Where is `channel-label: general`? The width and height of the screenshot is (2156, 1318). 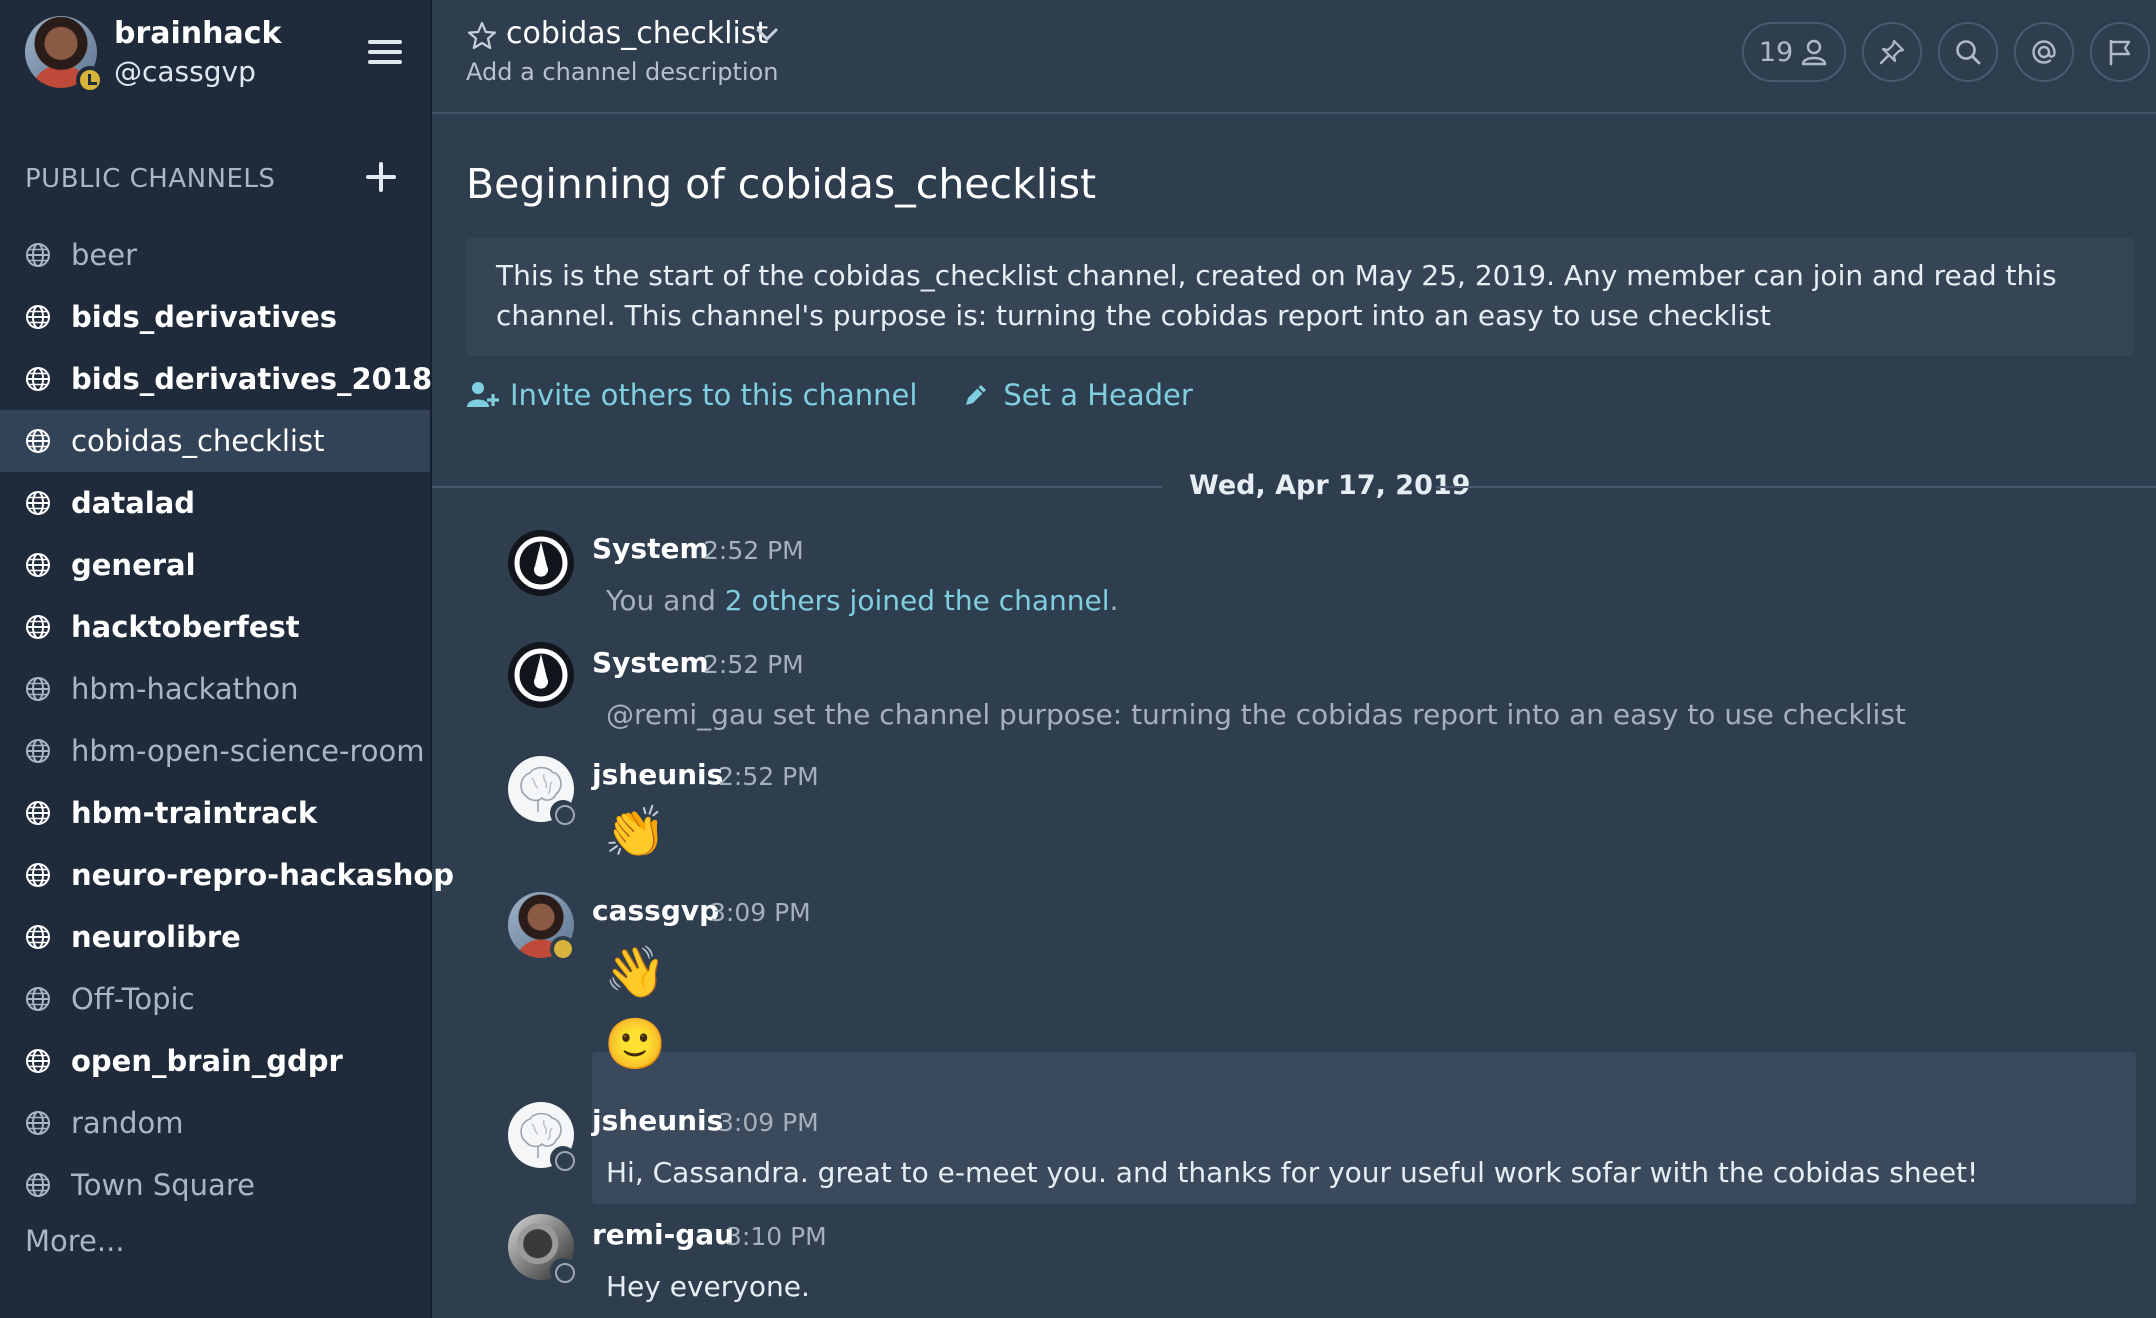
channel-label: general is located at coordinates (133, 565).